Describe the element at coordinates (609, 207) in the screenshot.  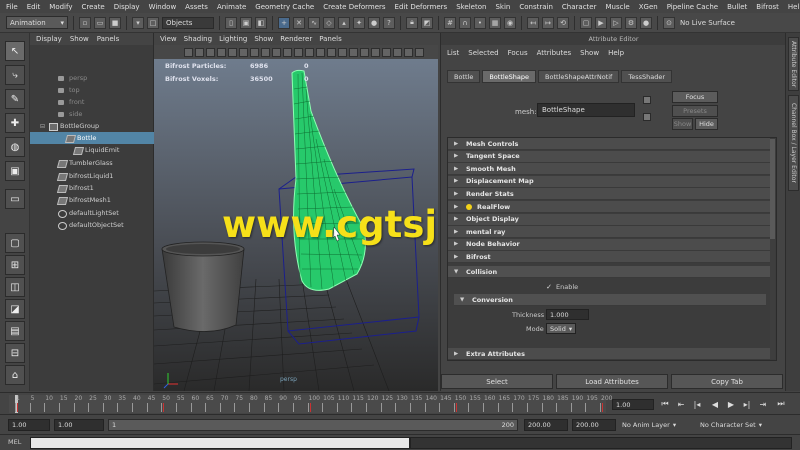
I see `section-realflow: ▶ RealFlow` at that location.